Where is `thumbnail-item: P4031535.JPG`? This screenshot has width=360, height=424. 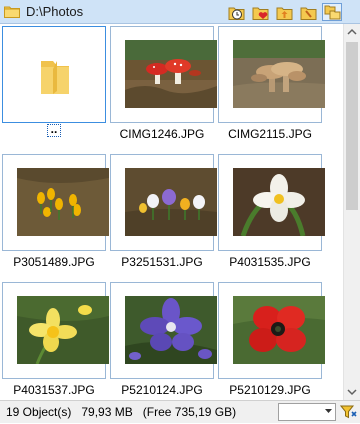
thumbnail-item: P4031535.JPG is located at coordinates (270, 216).